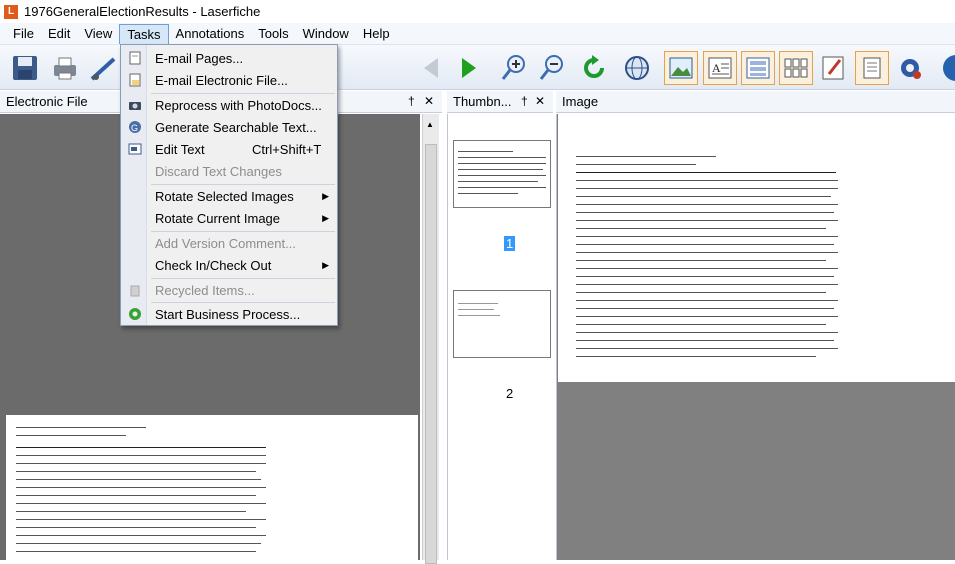 The image size is (955, 564). I want to click on electronic-file-page-preview, so click(212, 487).